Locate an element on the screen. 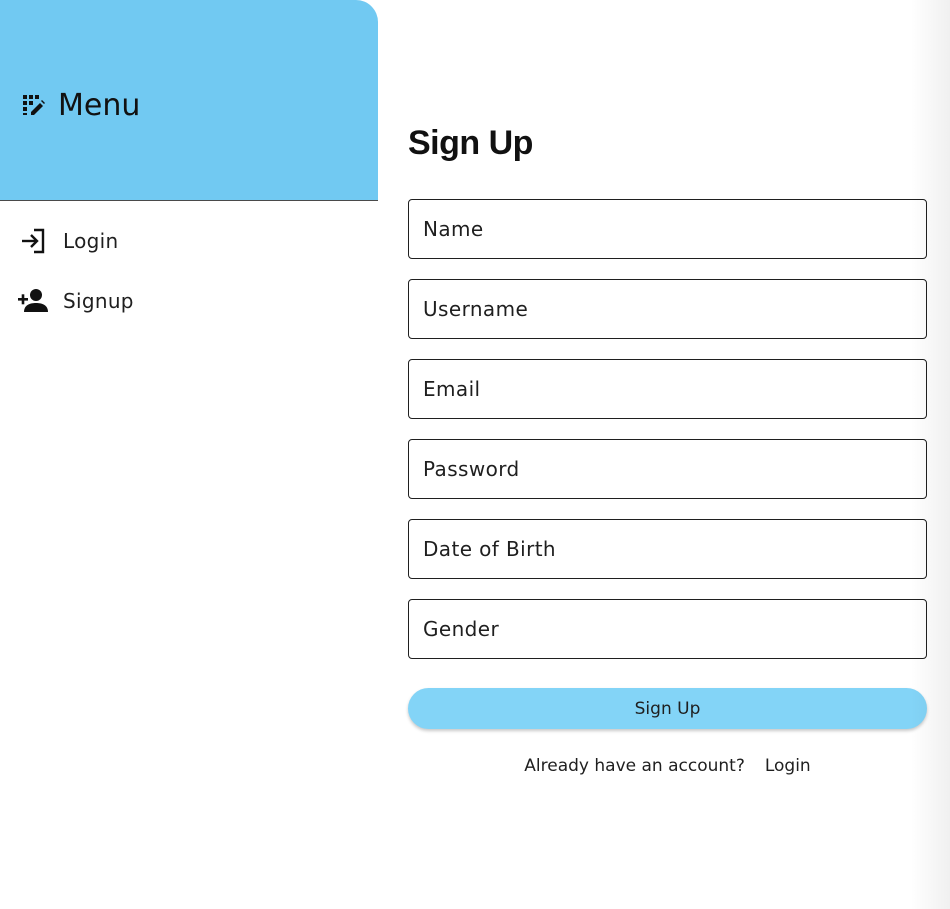  drawer-list: Login Signup is located at coordinates (189, 271).